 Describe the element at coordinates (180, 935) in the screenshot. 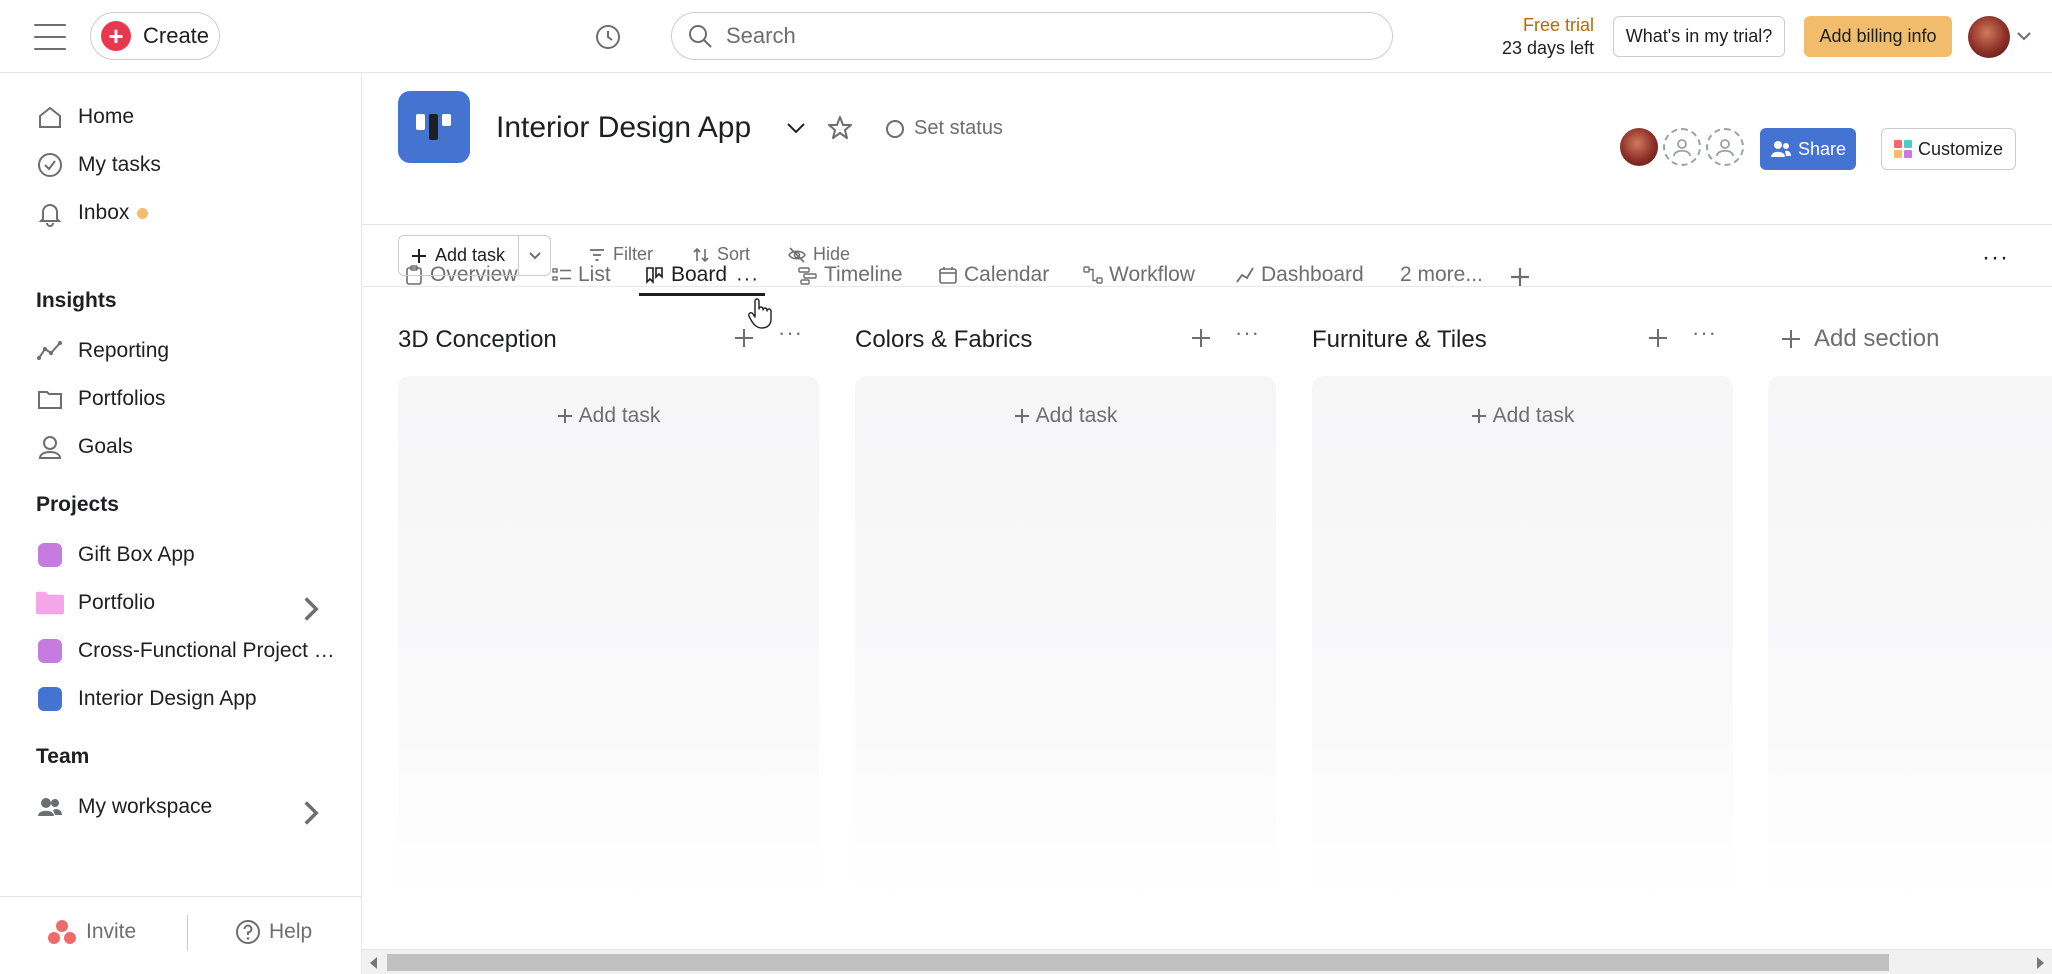

I see `sidebar-footer: Invite Help` at that location.